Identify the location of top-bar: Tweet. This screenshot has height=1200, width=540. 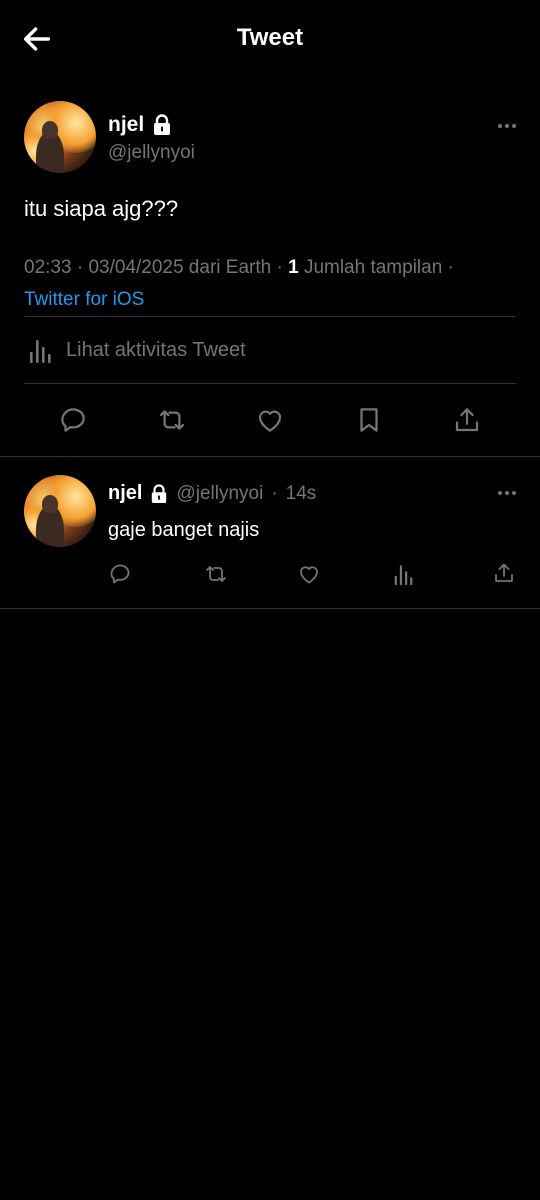
(270, 40).